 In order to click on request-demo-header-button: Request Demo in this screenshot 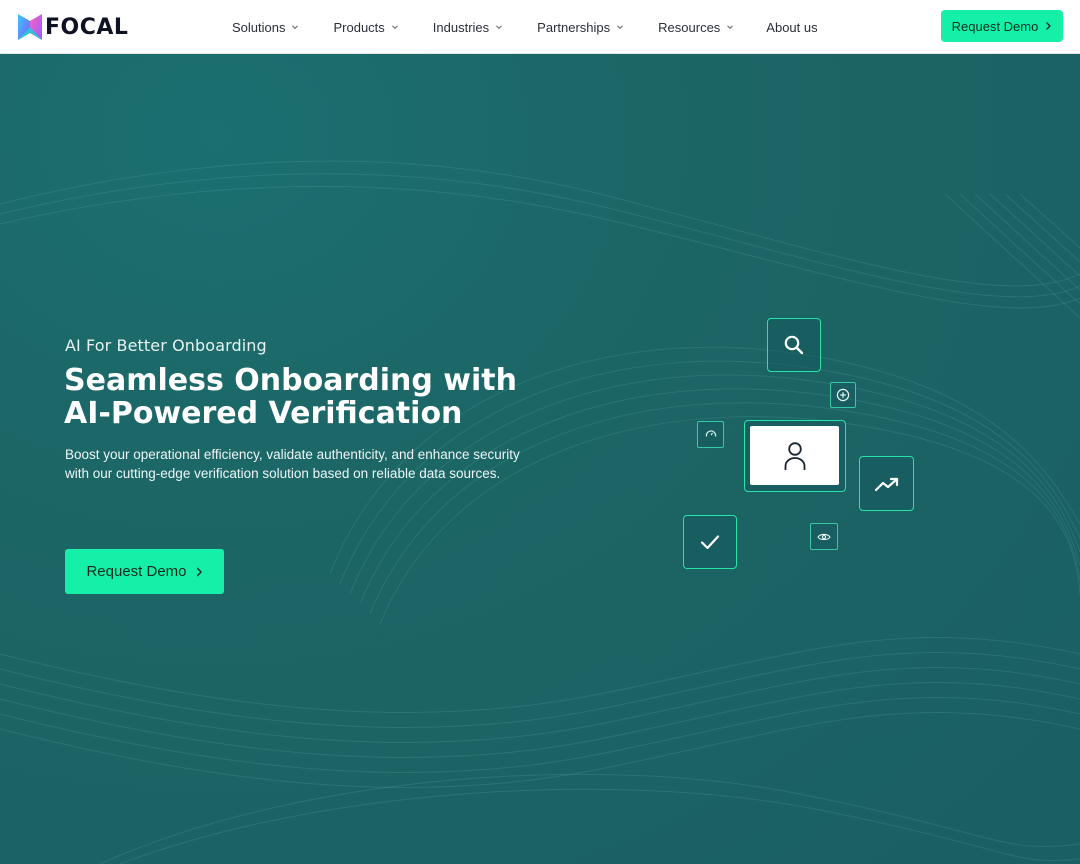, I will do `click(1002, 26)`.